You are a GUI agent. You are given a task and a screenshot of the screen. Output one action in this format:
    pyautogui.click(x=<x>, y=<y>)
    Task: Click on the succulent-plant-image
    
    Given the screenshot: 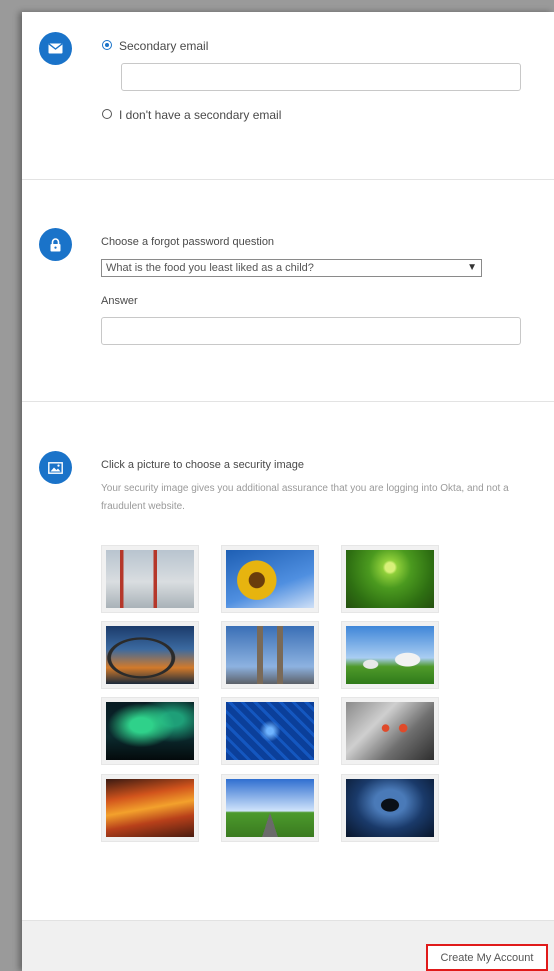 What is the action you would take?
    pyautogui.click(x=390, y=579)
    